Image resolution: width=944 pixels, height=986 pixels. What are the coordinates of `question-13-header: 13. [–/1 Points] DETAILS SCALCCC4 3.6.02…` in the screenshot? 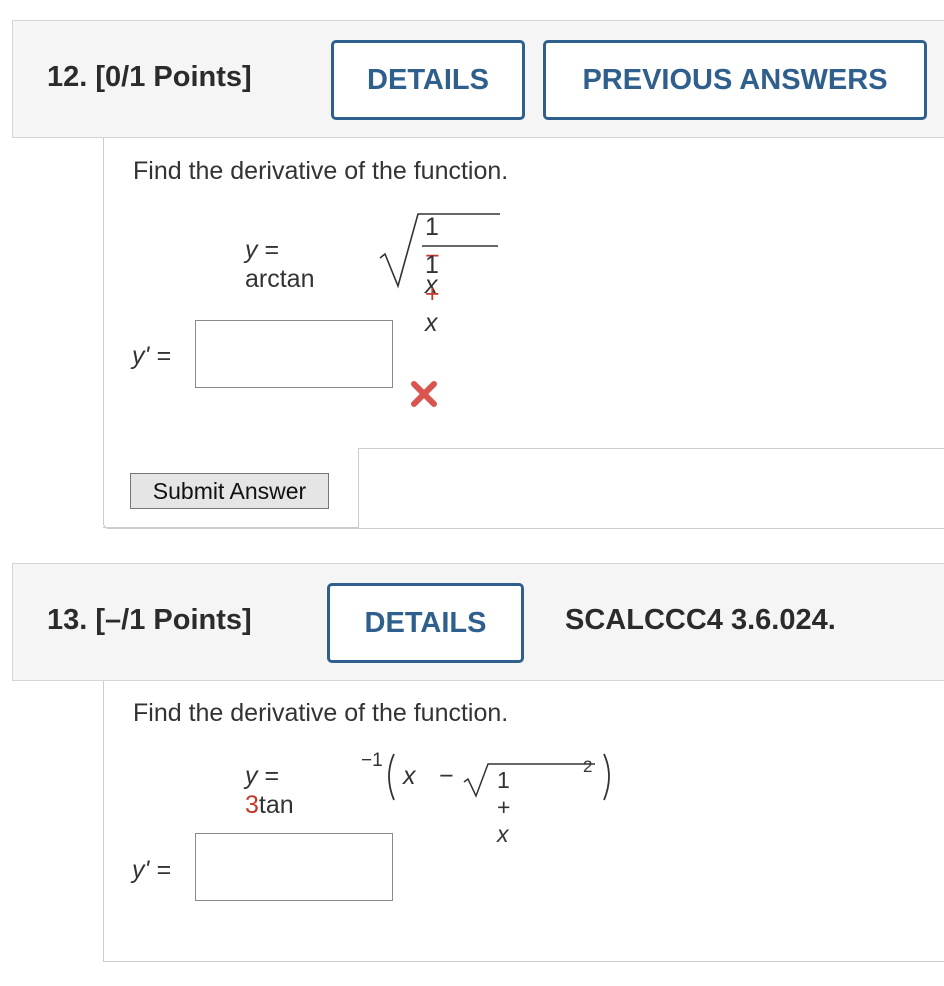 It's located at (478, 622).